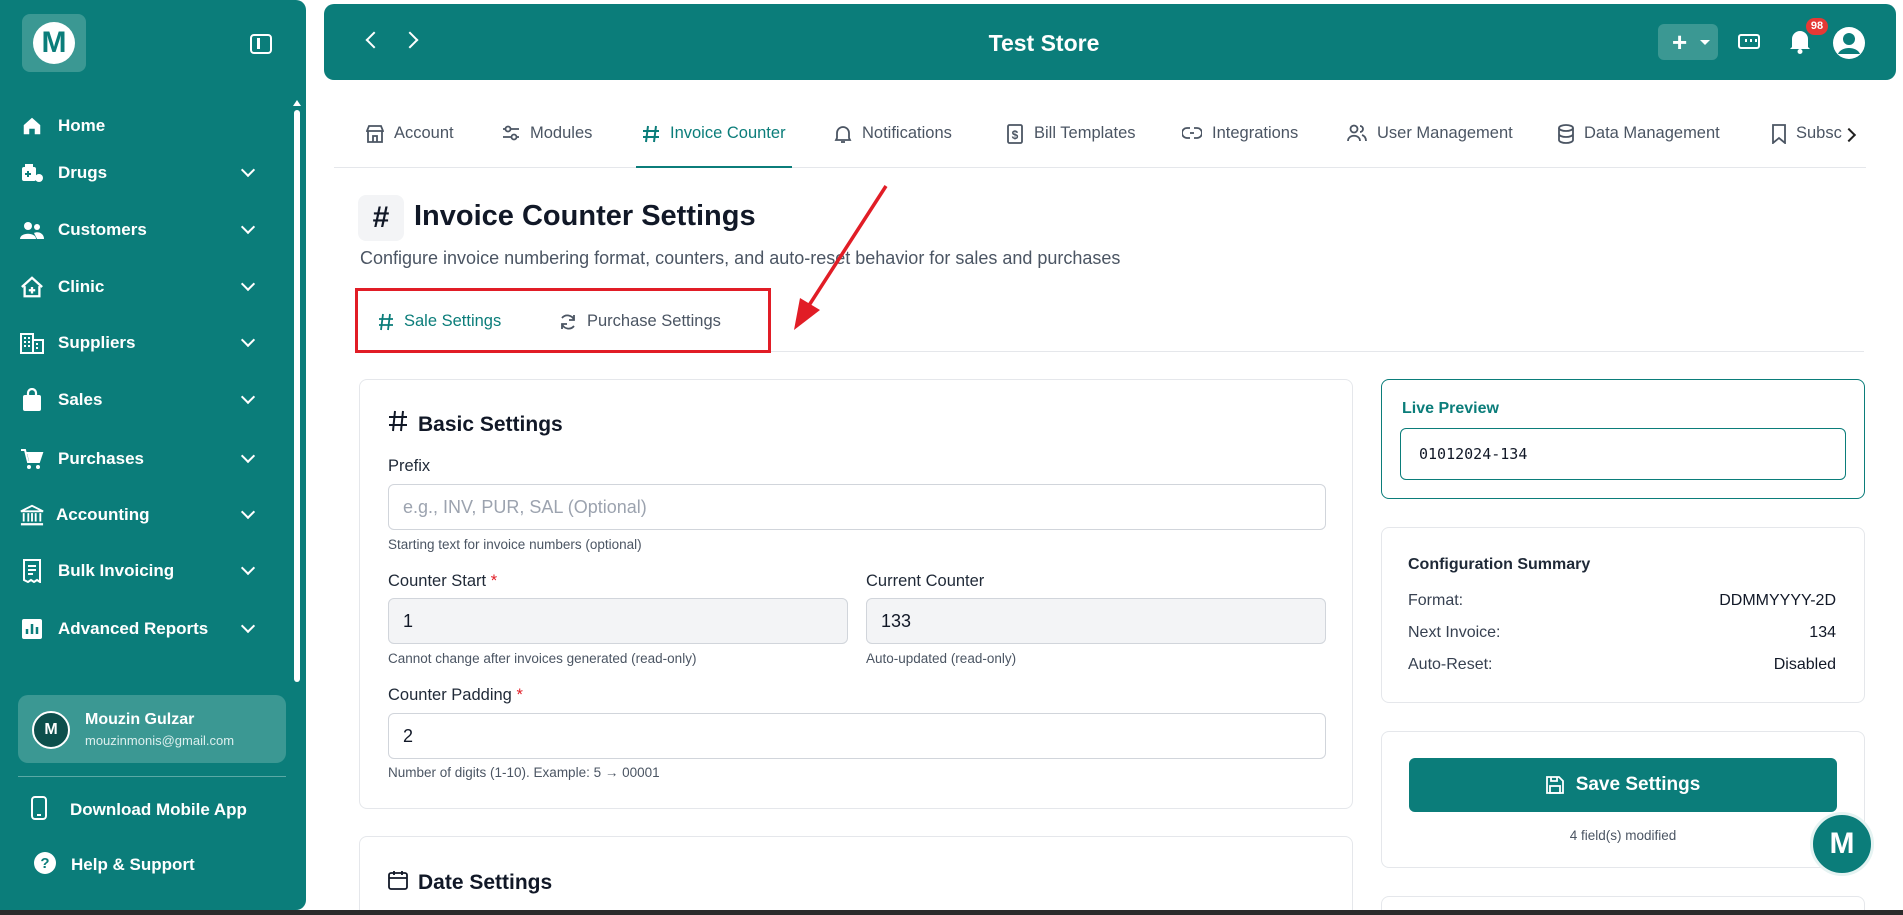 This screenshot has width=1903, height=915. Describe the element at coordinates (1044, 43) in the screenshot. I see `store-title: Test Store` at that location.